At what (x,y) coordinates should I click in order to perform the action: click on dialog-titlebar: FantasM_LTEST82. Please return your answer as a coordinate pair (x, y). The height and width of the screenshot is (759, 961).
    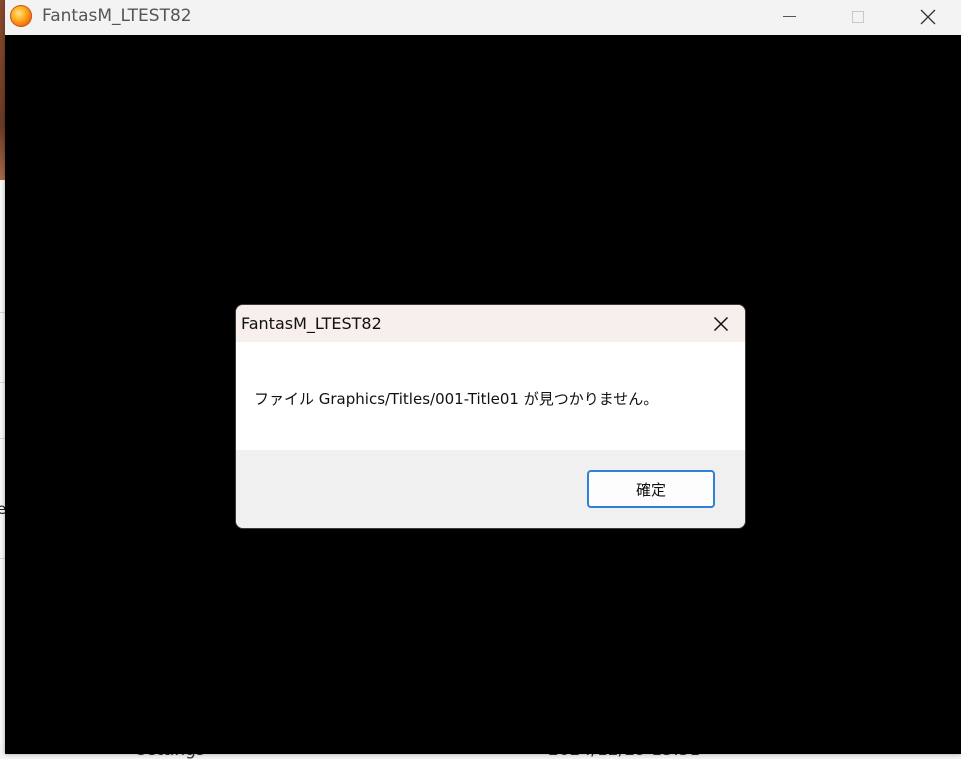
    Looking at the image, I should click on (490, 323).